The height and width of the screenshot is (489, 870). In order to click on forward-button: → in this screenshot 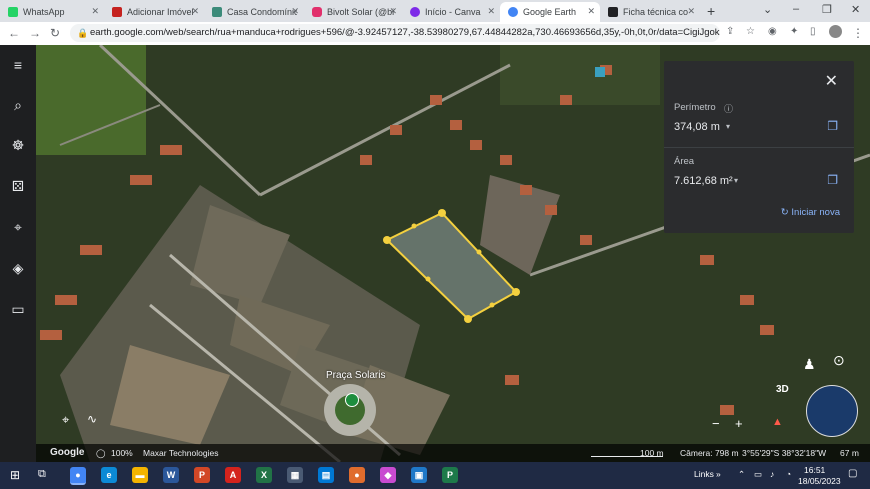, I will do `click(35, 33)`.